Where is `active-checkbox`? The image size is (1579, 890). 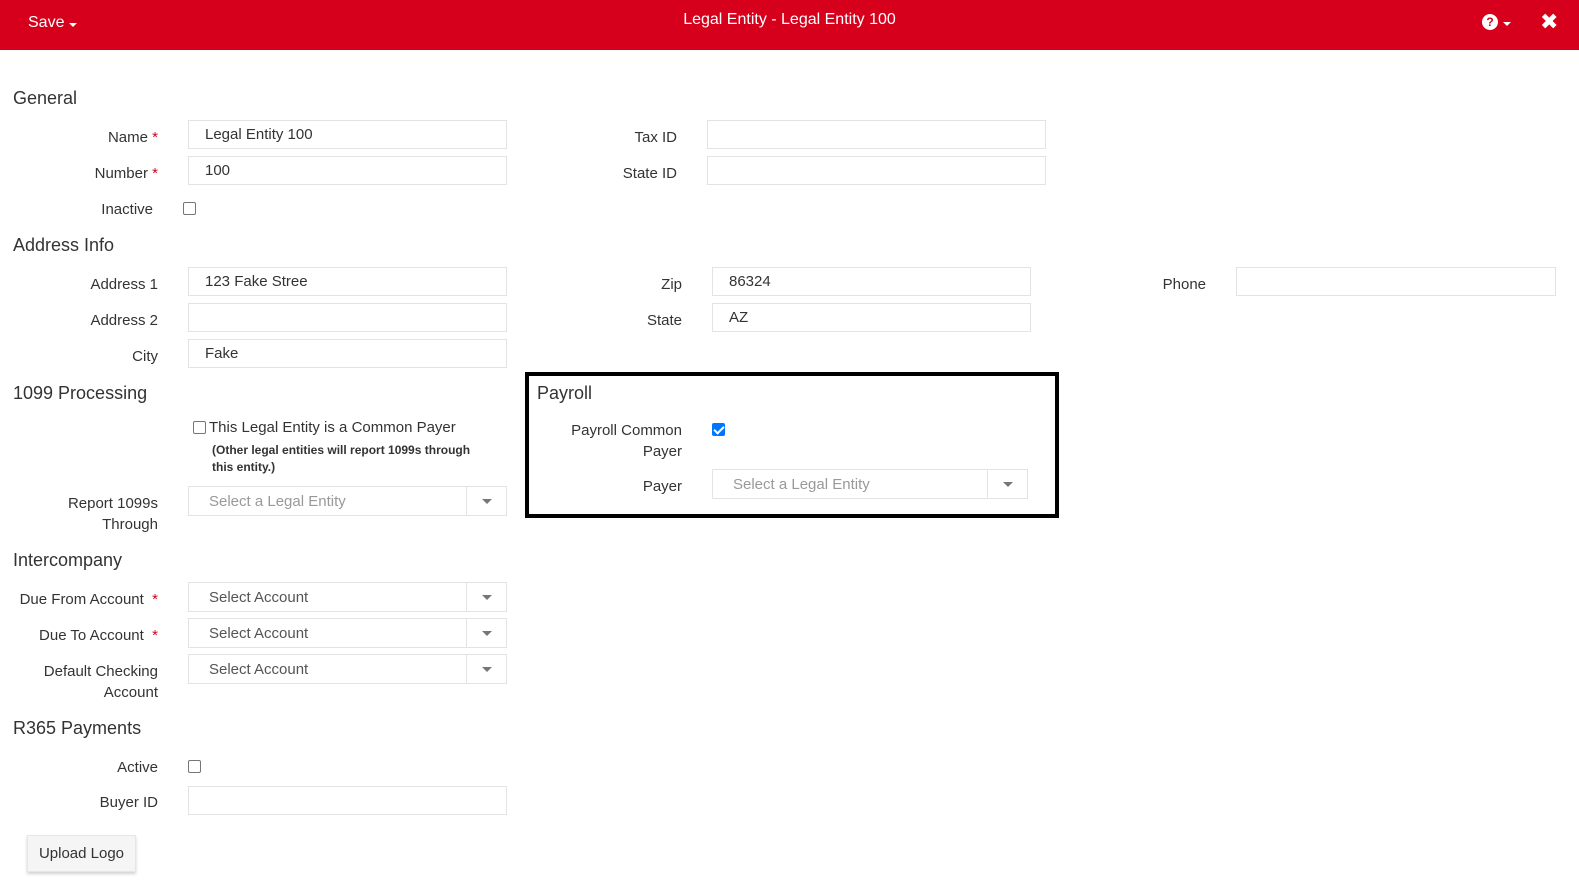
active-checkbox is located at coordinates (194, 766).